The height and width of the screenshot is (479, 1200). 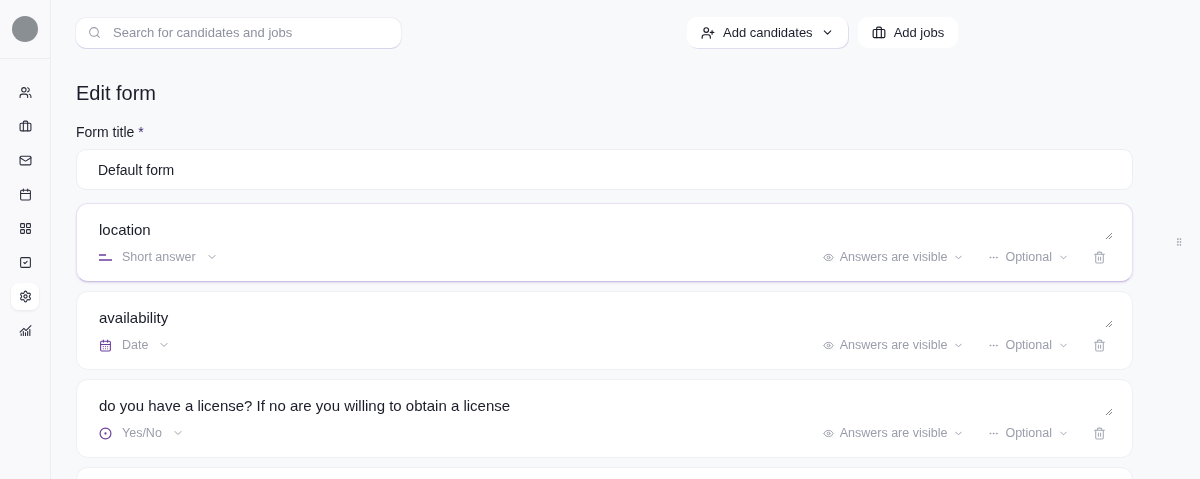 I want to click on add-candidates-button: Add candidates, so click(x=767, y=32).